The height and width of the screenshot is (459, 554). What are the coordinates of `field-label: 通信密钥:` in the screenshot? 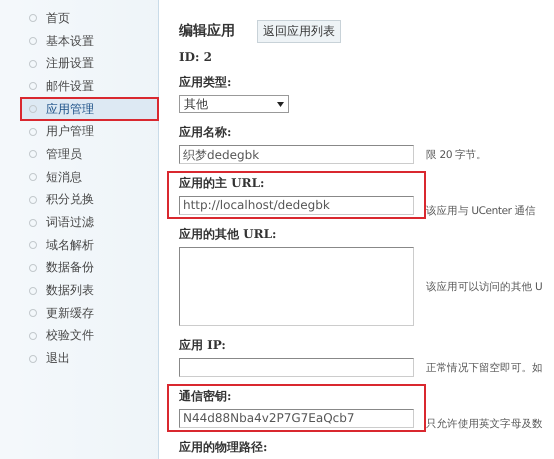 It's located at (205, 396).